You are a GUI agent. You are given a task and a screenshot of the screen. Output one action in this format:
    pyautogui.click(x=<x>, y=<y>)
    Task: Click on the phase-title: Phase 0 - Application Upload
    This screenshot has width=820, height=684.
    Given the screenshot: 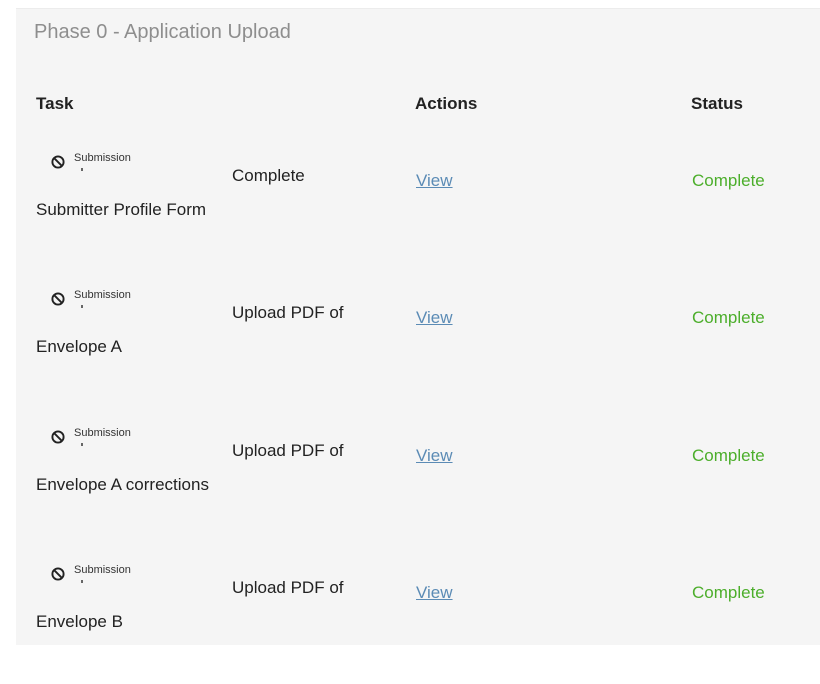 What is the action you would take?
    pyautogui.click(x=162, y=32)
    